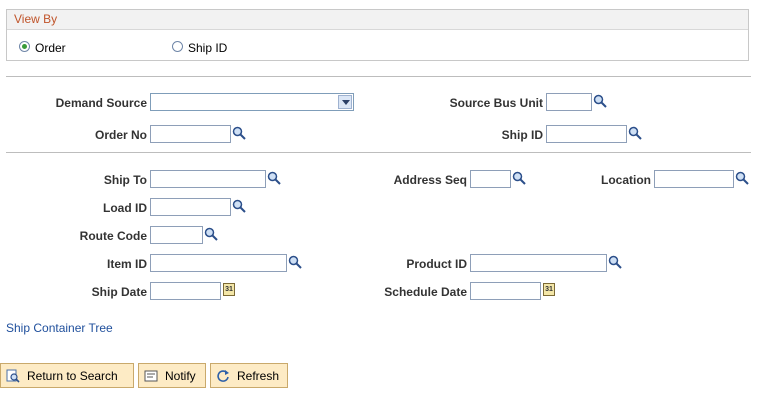  I want to click on refresh-label: Refresh, so click(258, 375).